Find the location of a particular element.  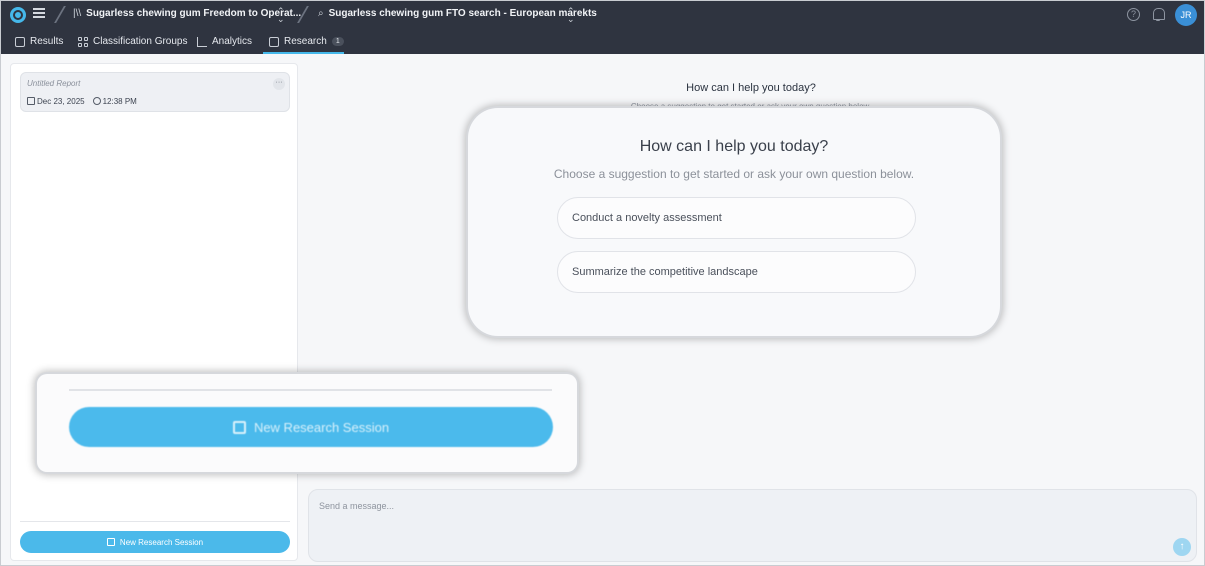

zoomed-new-session-callout: New Research Session is located at coordinates (307, 423).